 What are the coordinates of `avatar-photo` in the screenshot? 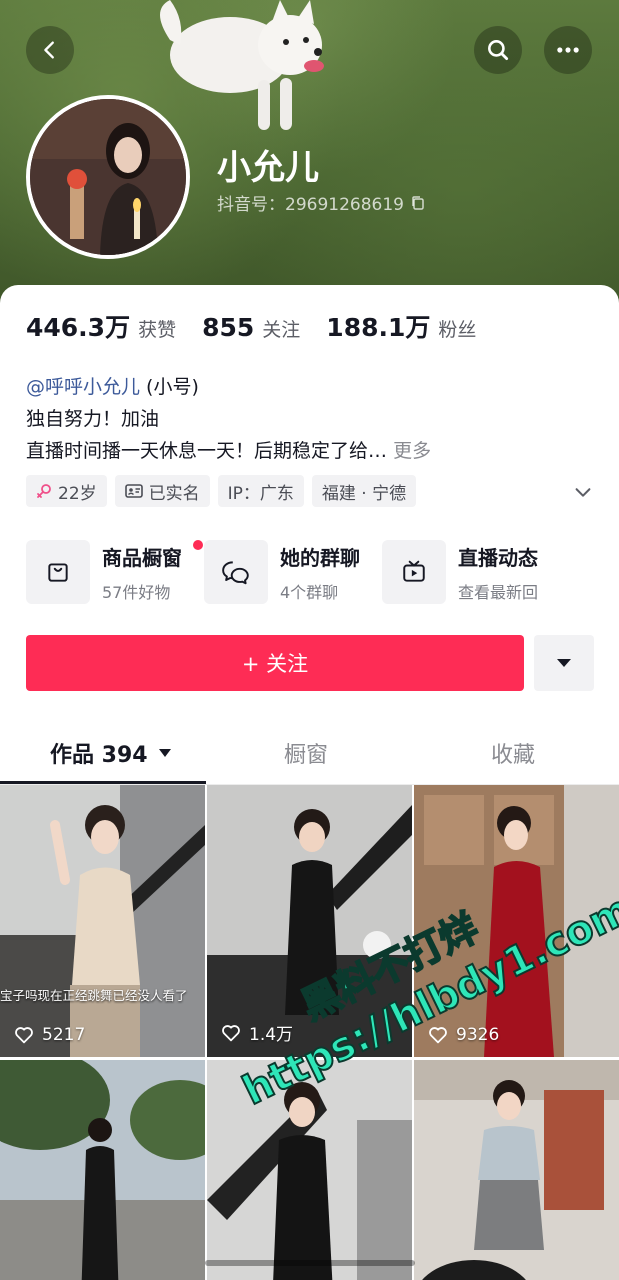 It's located at (108, 177).